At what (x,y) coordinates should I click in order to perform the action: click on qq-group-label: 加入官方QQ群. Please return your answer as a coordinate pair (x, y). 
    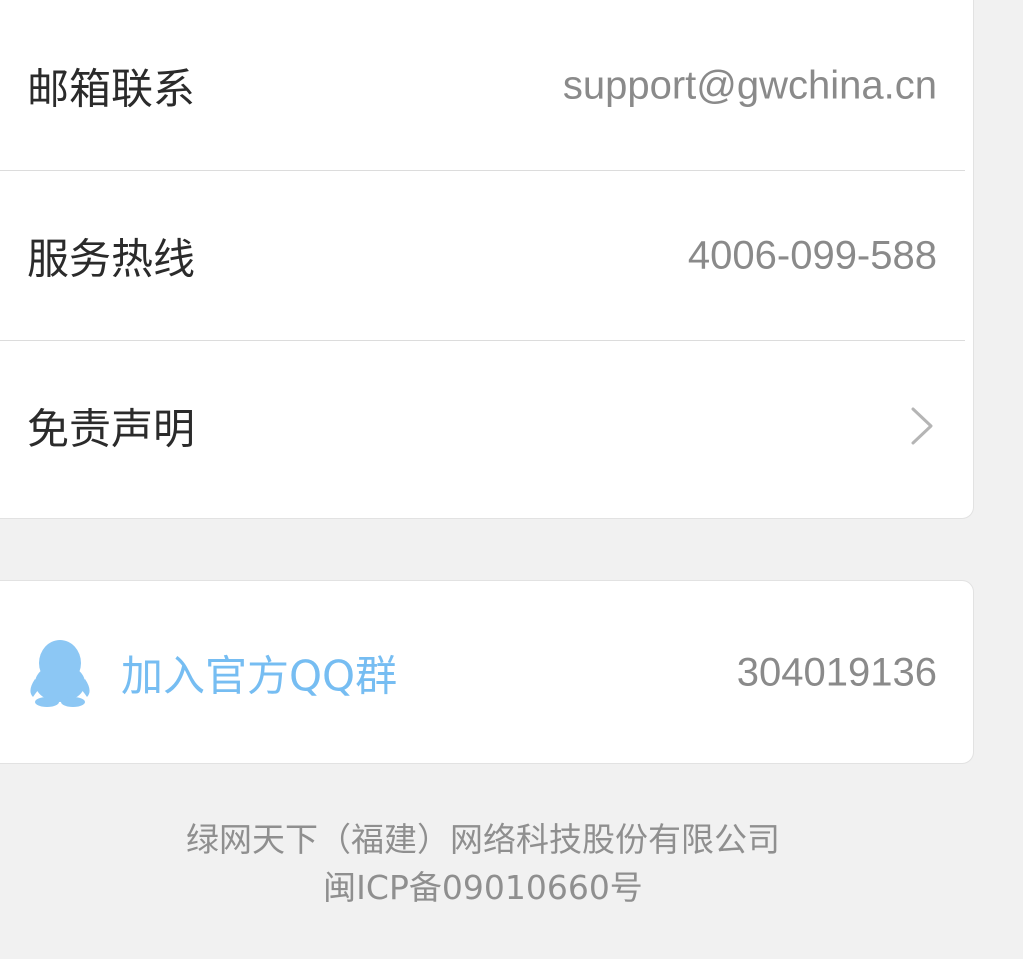
    Looking at the image, I should click on (259, 673).